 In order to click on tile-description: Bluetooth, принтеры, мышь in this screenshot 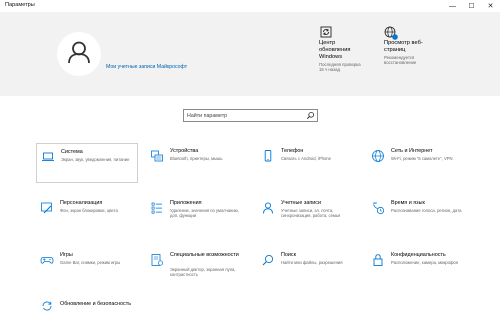, I will do `click(196, 158)`.